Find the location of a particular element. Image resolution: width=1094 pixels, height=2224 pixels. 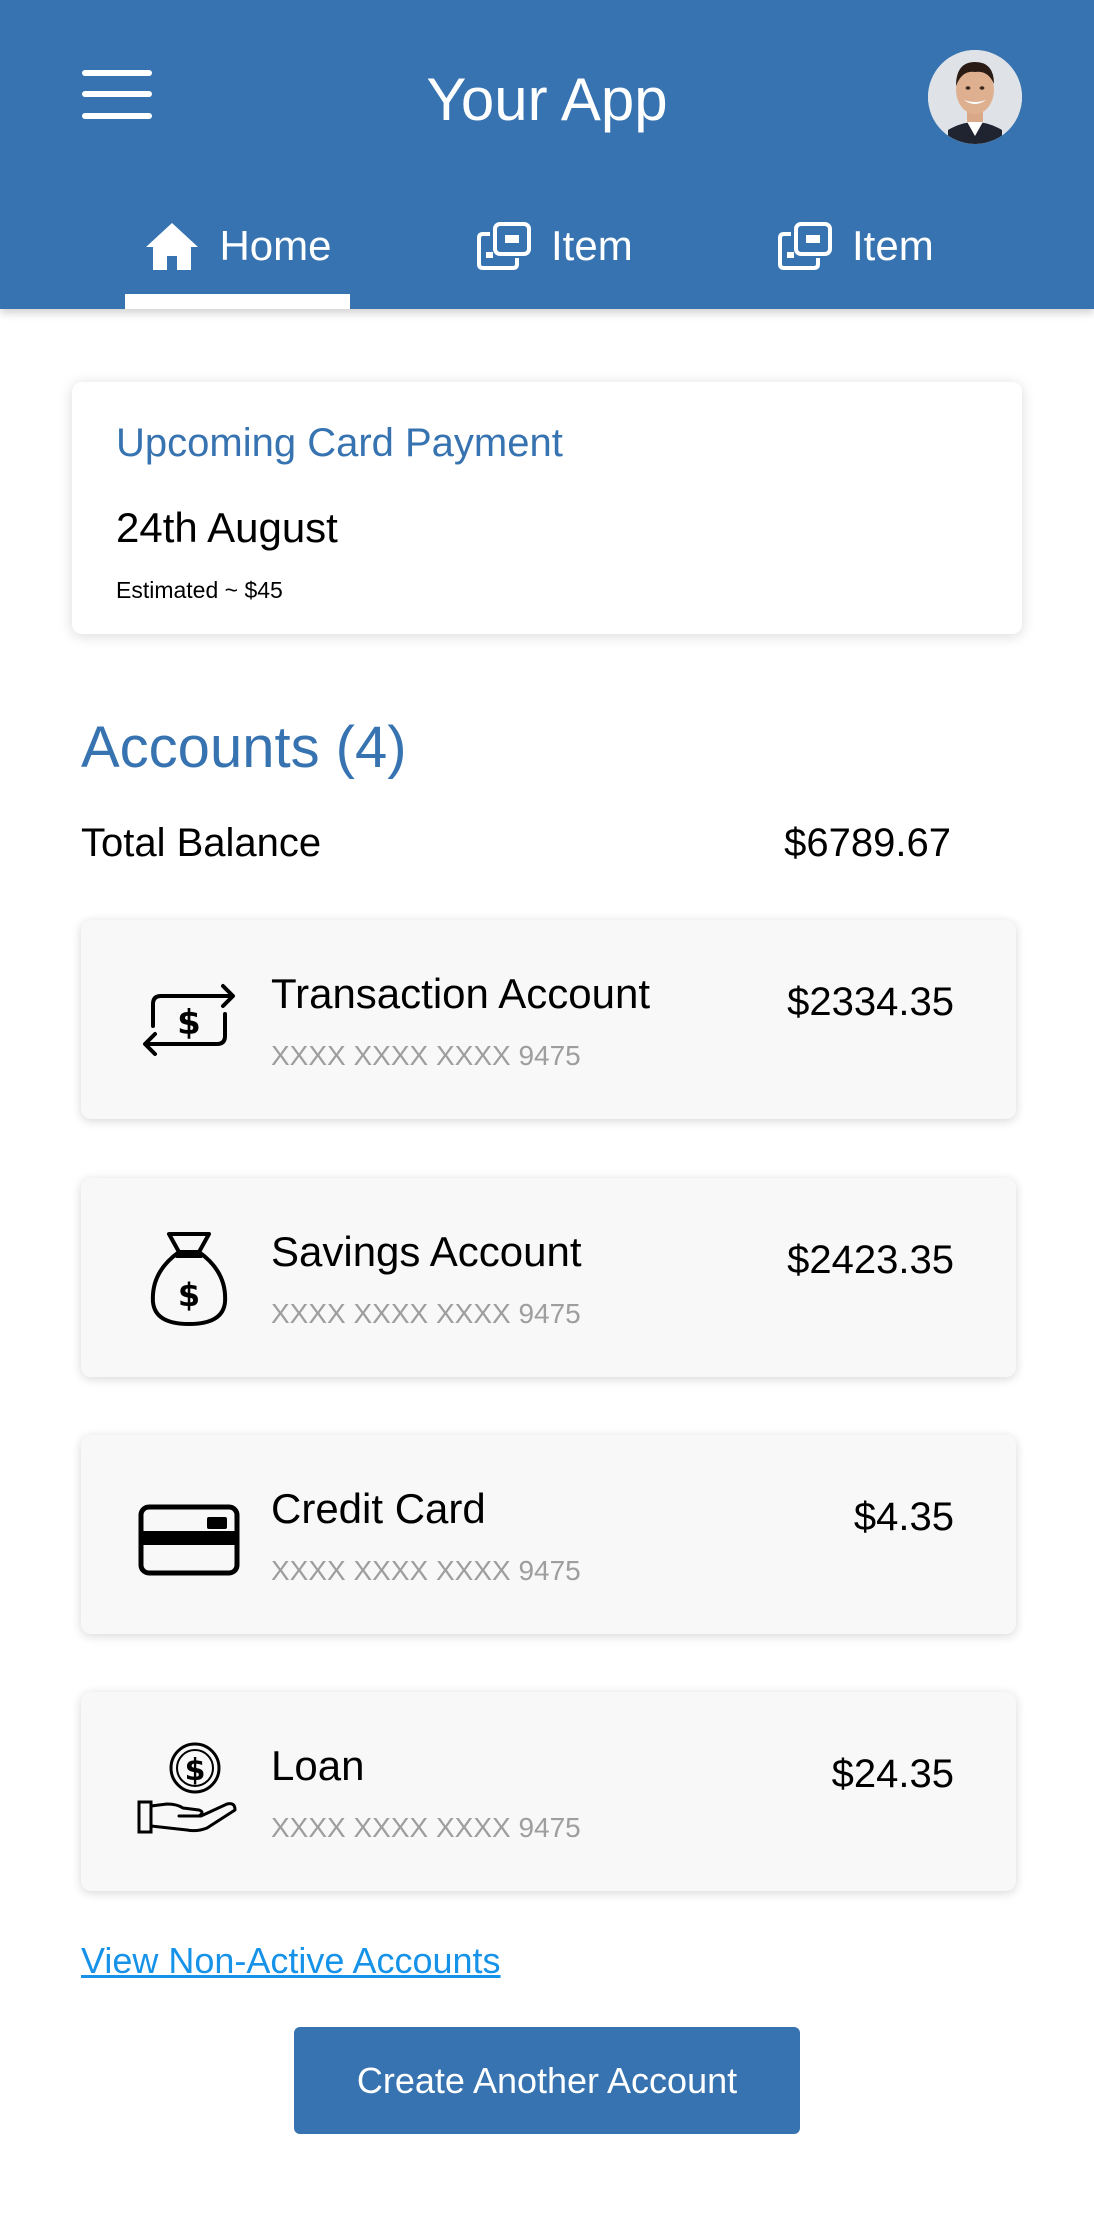

active-tab-indicator is located at coordinates (237, 301).